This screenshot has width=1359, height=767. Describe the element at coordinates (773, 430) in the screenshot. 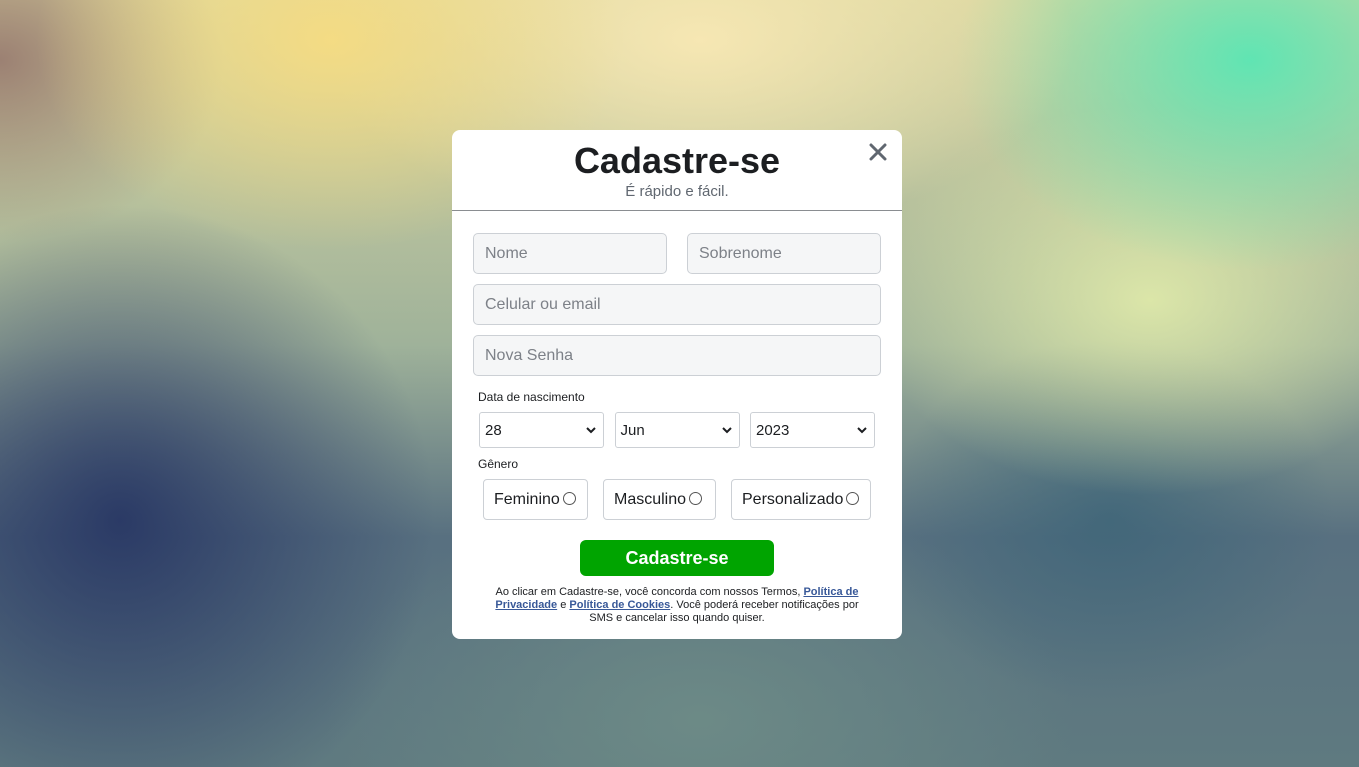

I see `birth-year-value: 2023` at that location.